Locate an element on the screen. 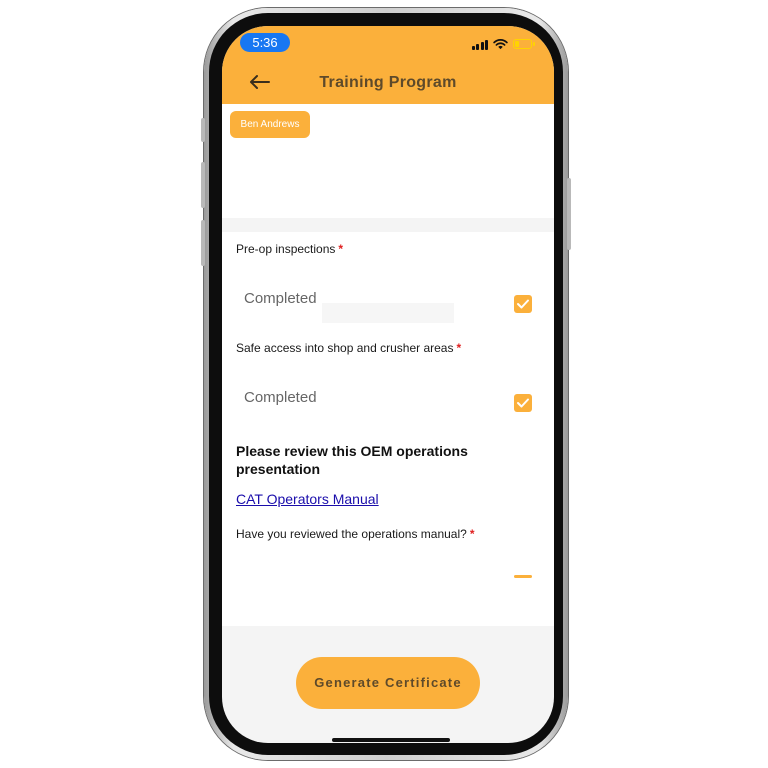 This screenshot has height=768, width=768. pre-op-inspections-checkbox is located at coordinates (523, 304).